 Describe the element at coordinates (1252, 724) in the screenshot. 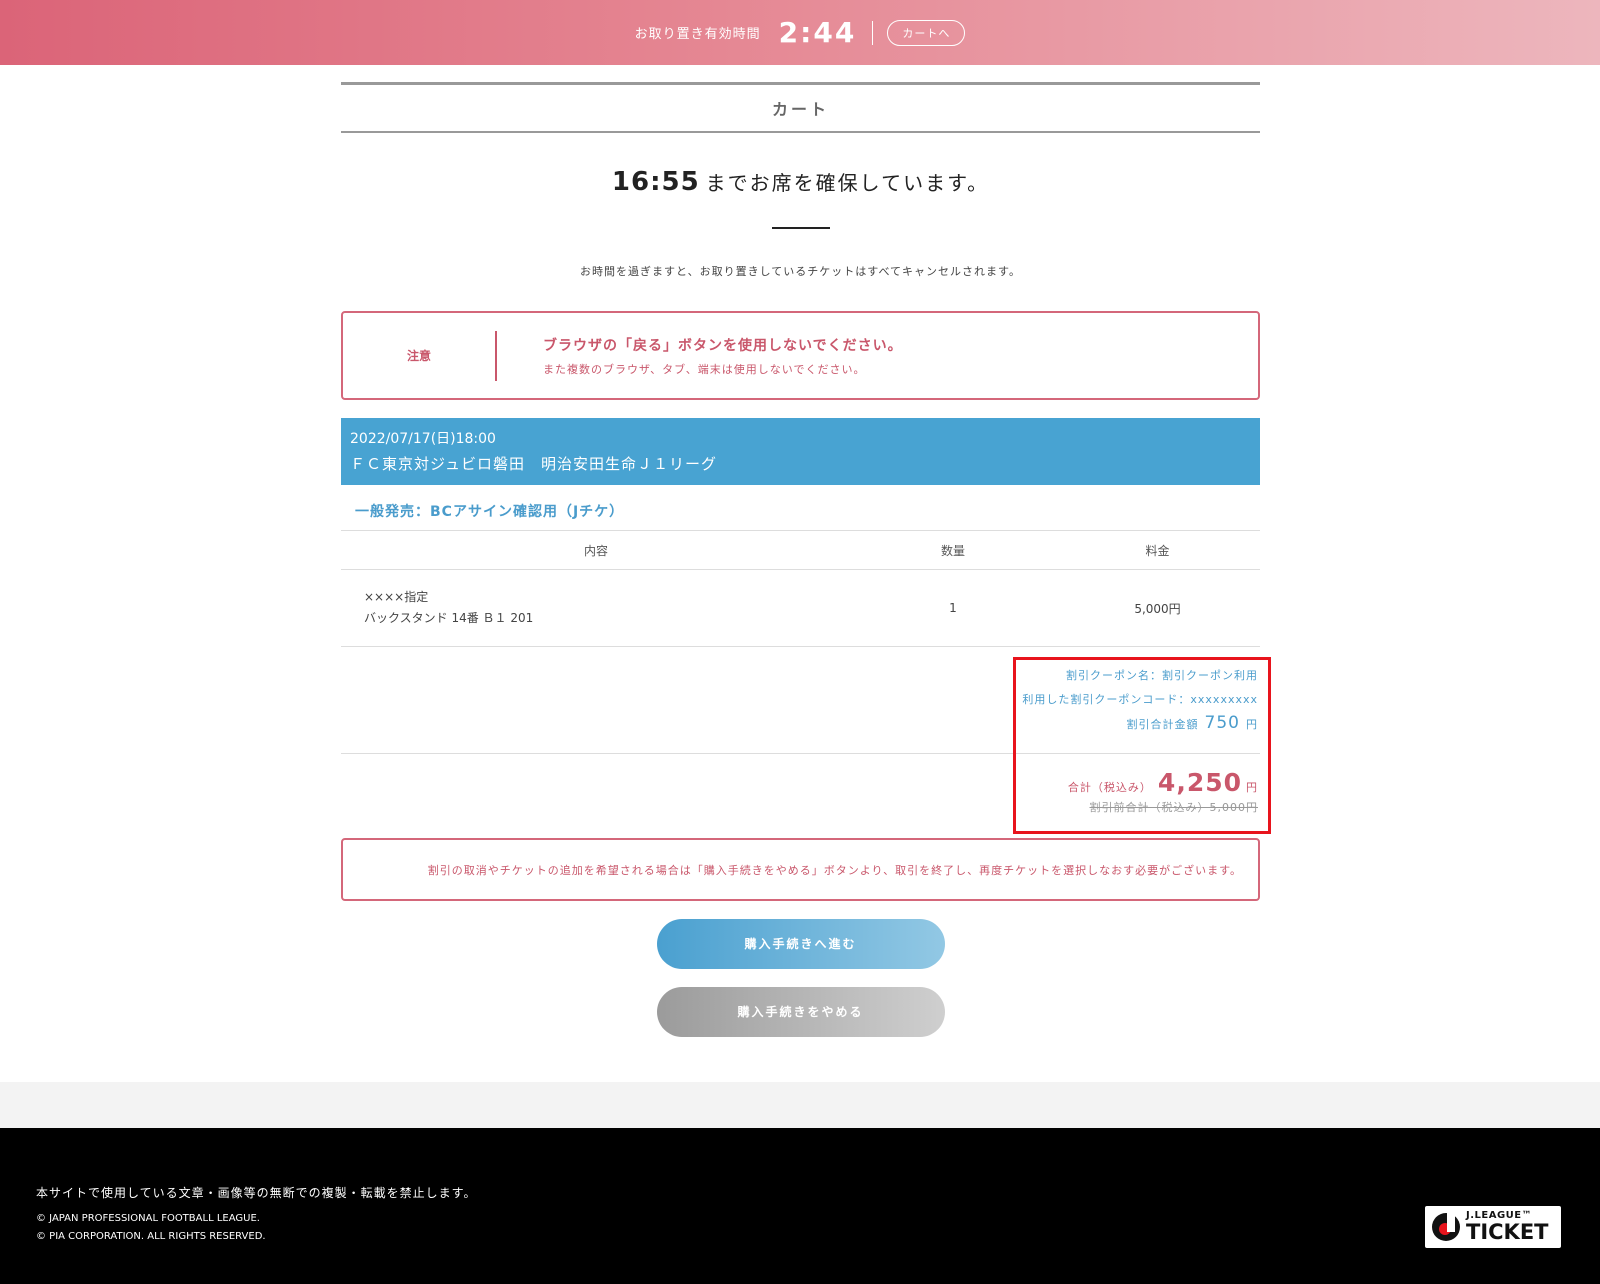

I see `discount-yen: 円` at that location.